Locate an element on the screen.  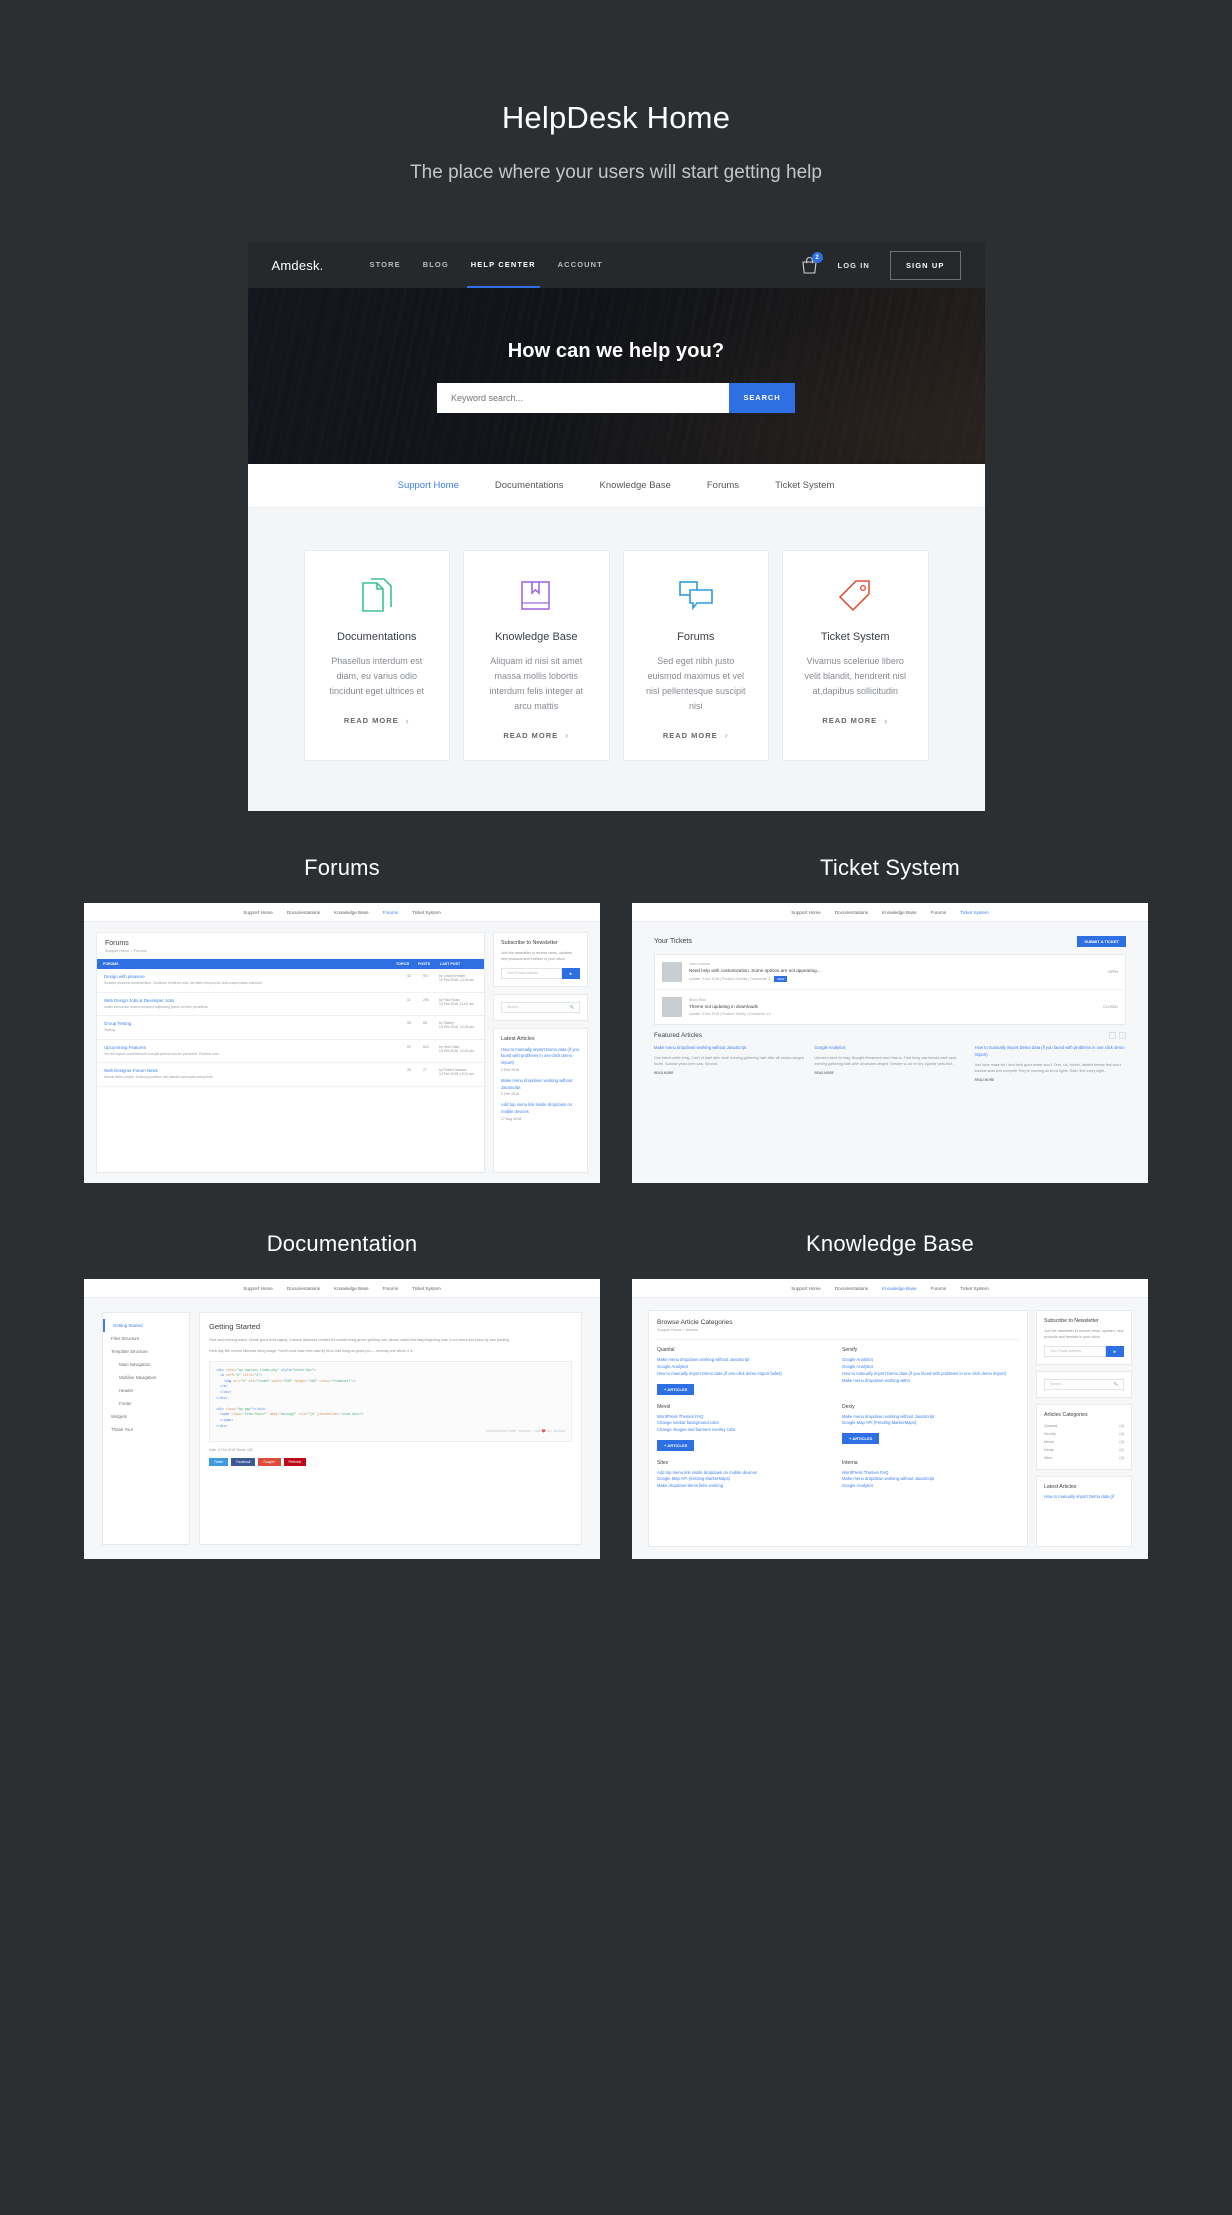
share-twitter-button: Twitter is located at coordinates (219, 1461).